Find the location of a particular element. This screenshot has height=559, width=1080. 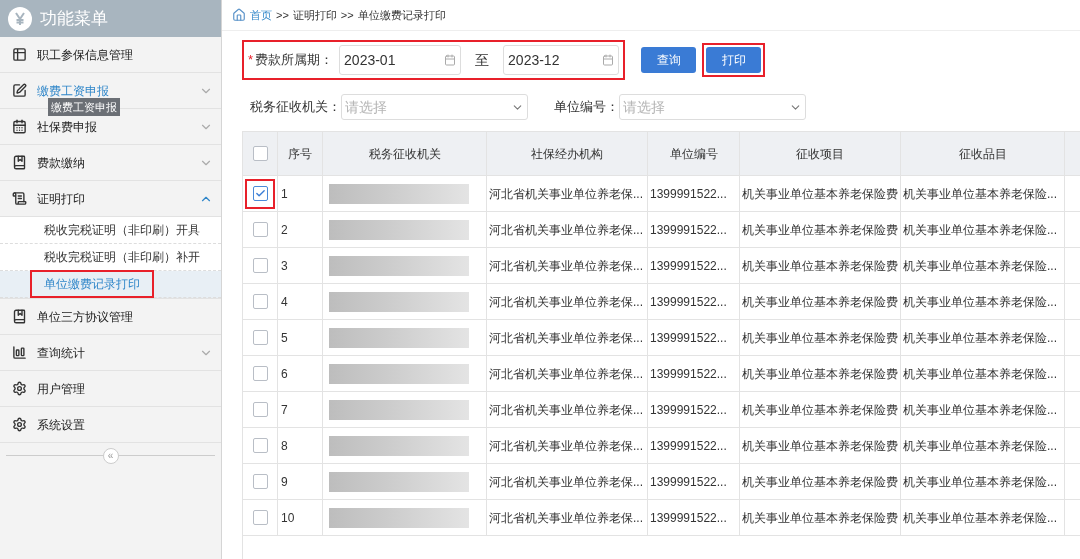

menu-item: 系统设置 is located at coordinates (110, 425).